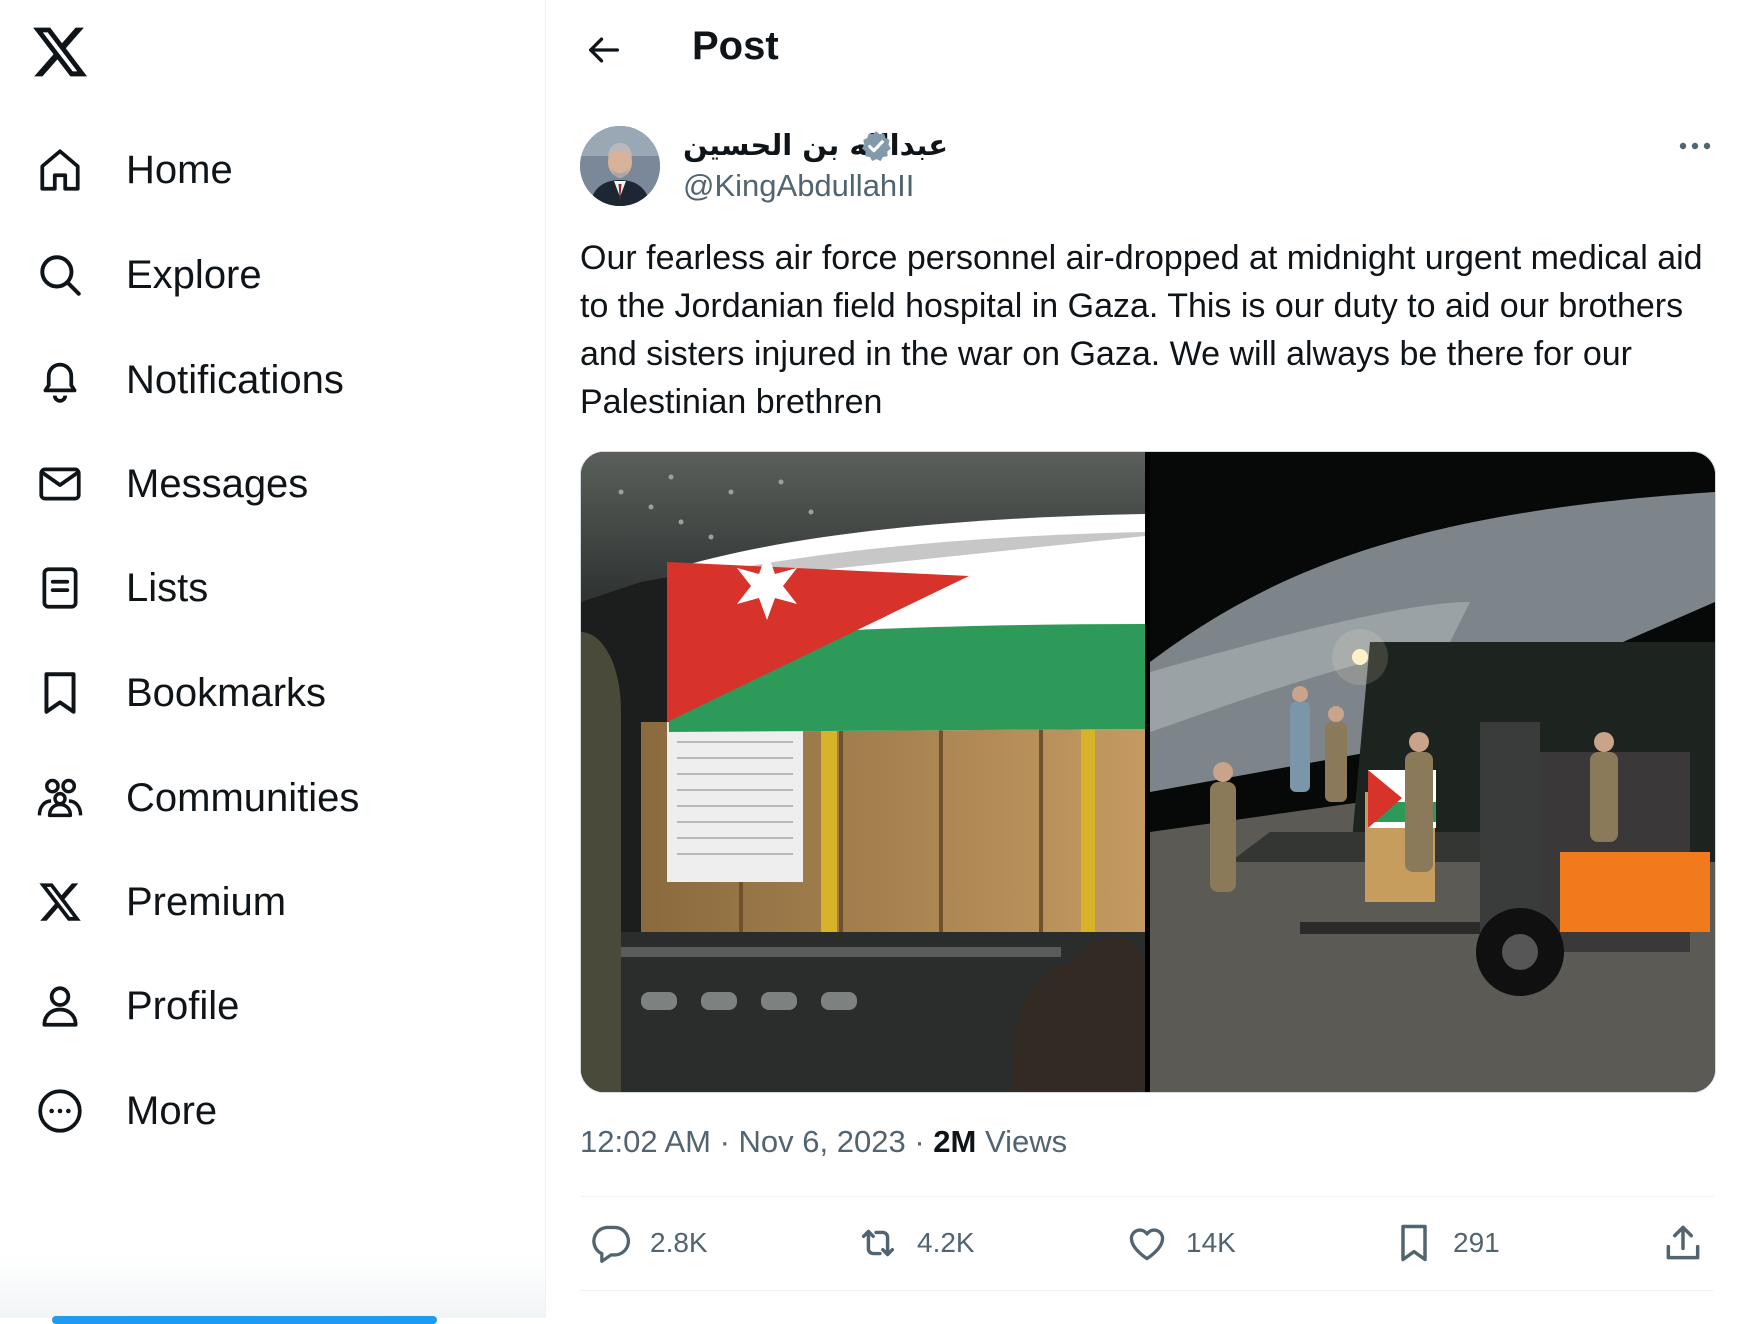  Describe the element at coordinates (1147, 1243) in the screenshot. I see `heart-icon` at that location.